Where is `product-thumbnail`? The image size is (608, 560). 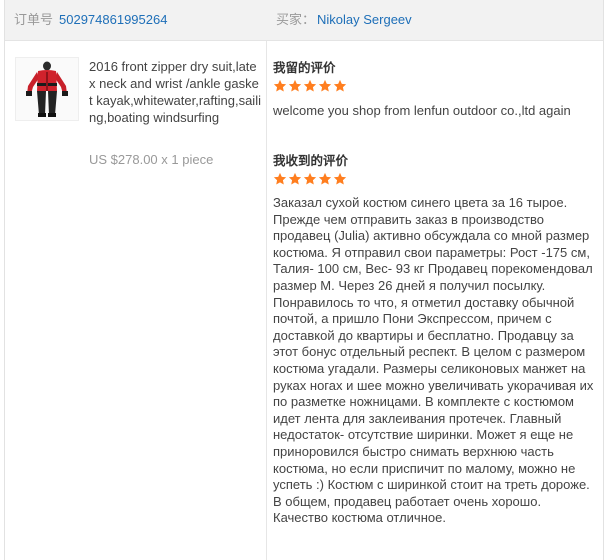
product-thumbnail is located at coordinates (47, 89).